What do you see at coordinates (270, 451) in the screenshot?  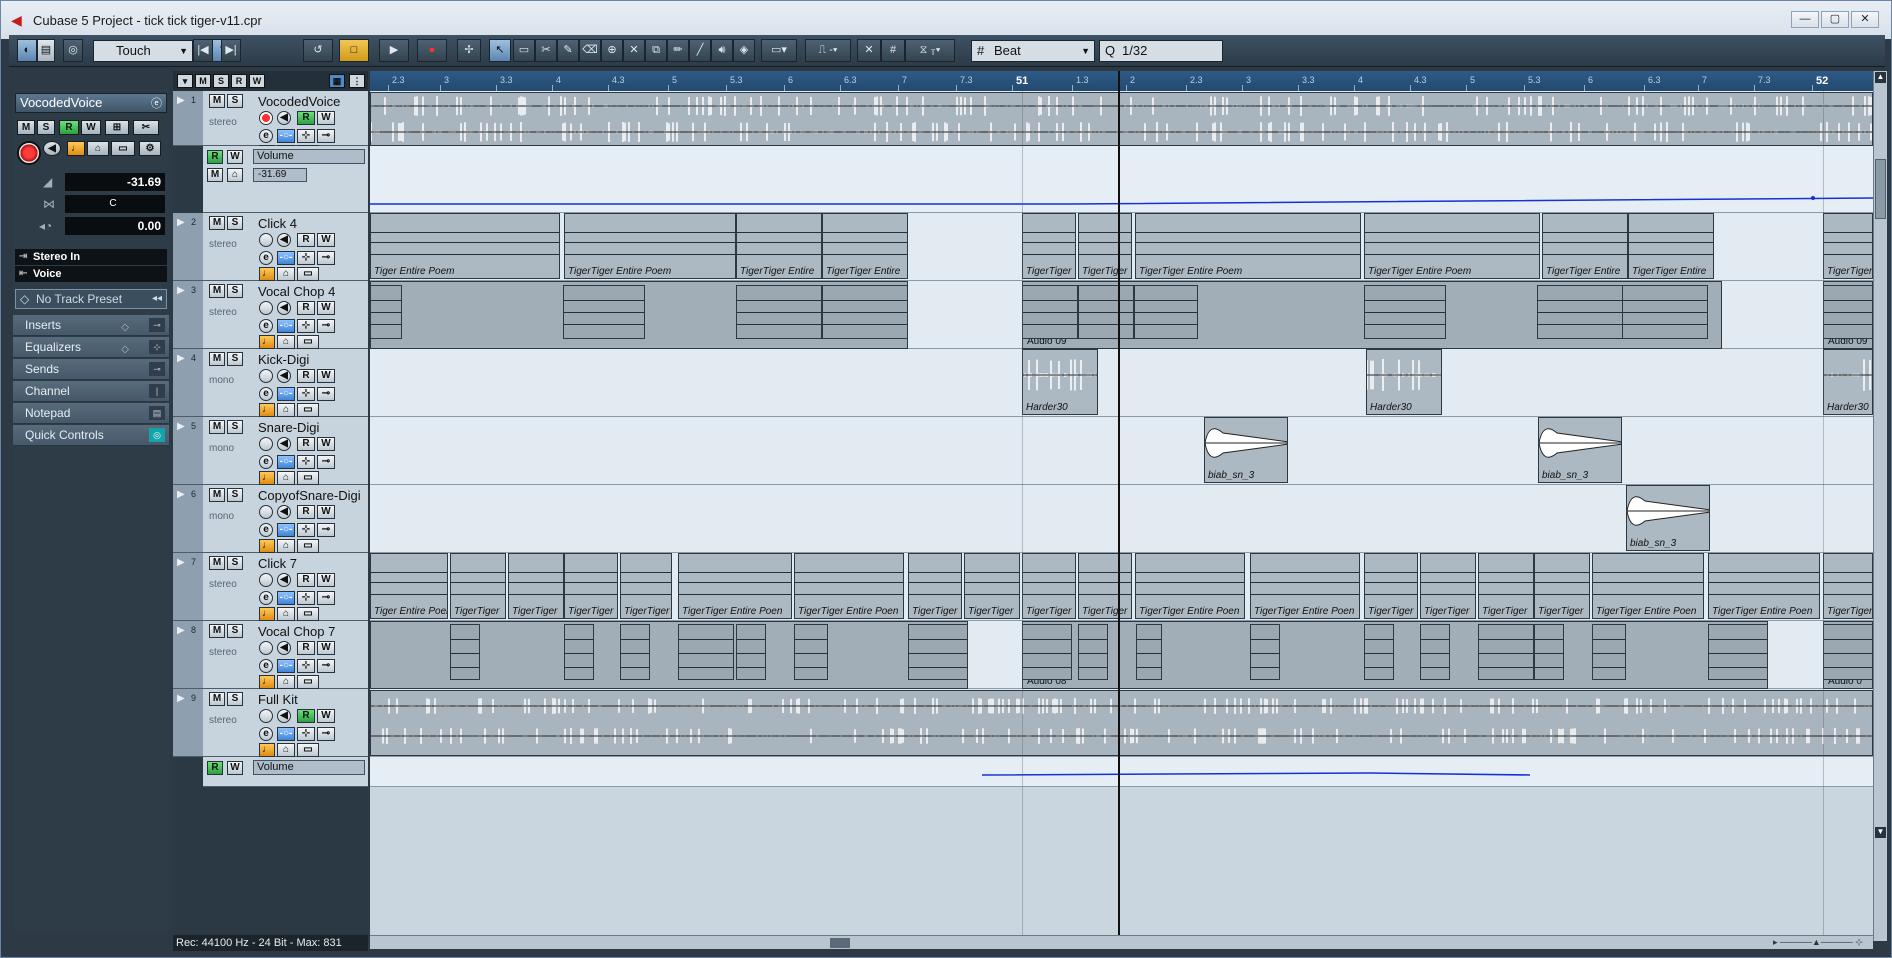 I see `track-header-5: ▶ 5 M S Snare-Digi mono ◀ R We -○- ⊹ ⊸ ♩ ⌂ ▭` at bounding box center [270, 451].